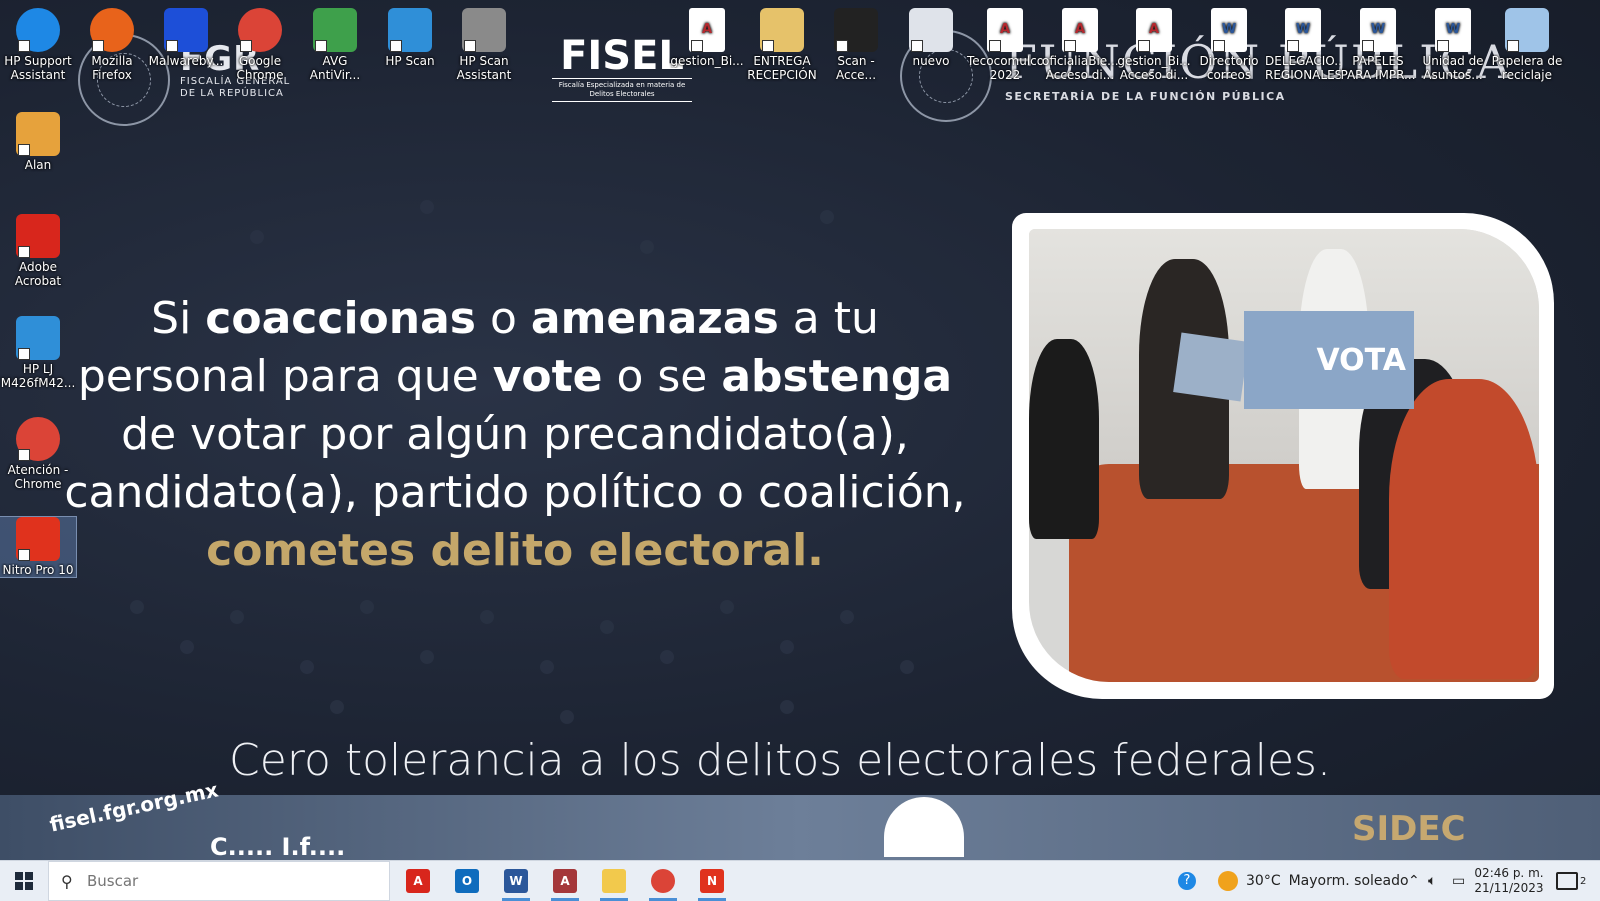 Image resolution: width=1600 pixels, height=901 pixels. I want to click on taskbar-app-outlook: O, so click(467, 881).